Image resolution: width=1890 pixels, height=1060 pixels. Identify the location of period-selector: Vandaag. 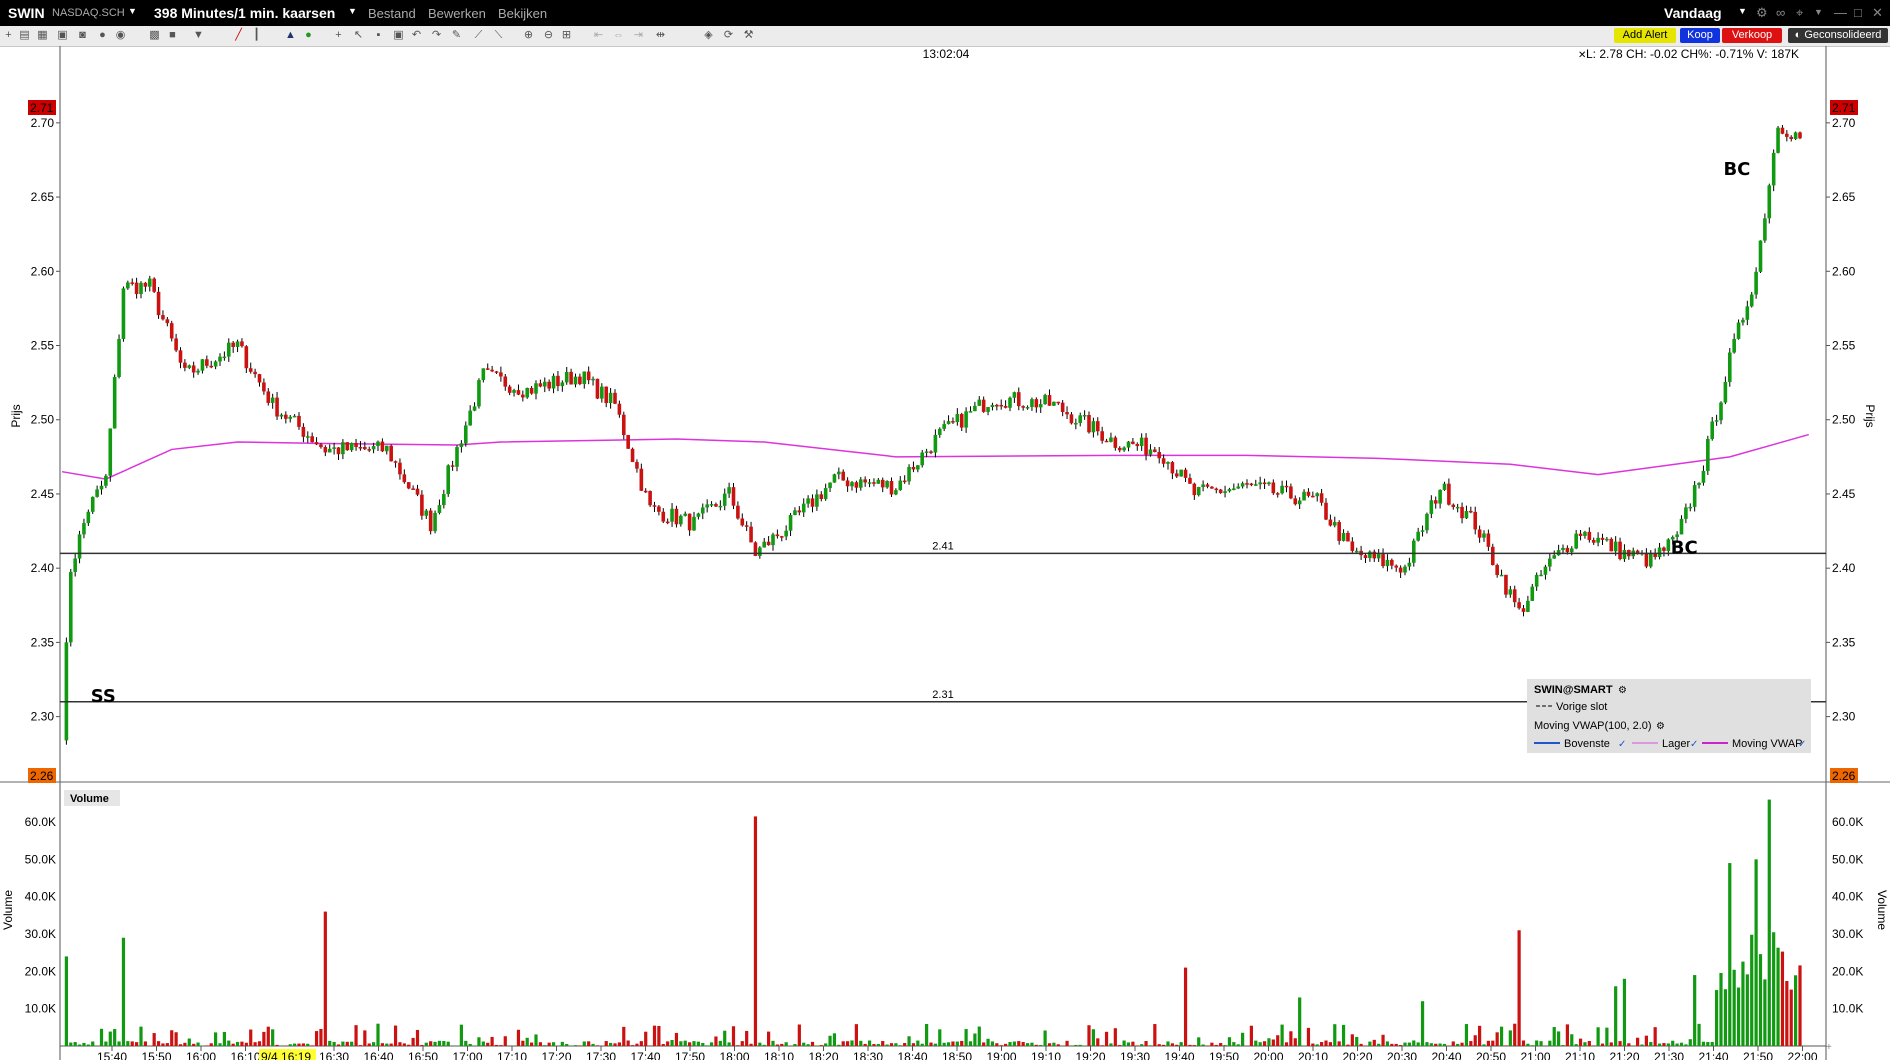
(1693, 13).